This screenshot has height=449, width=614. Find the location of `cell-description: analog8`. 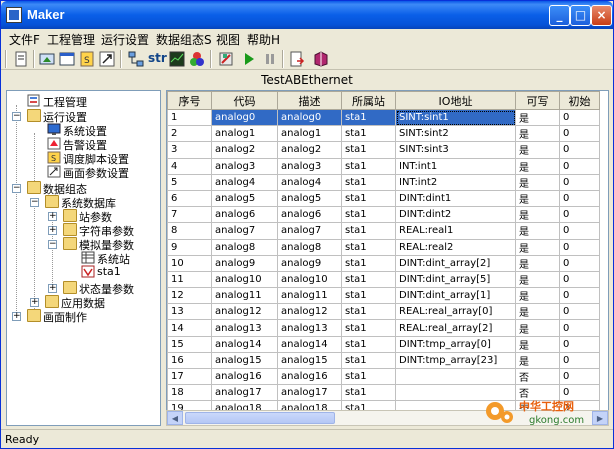

cell-description: analog8 is located at coordinates (309, 247).